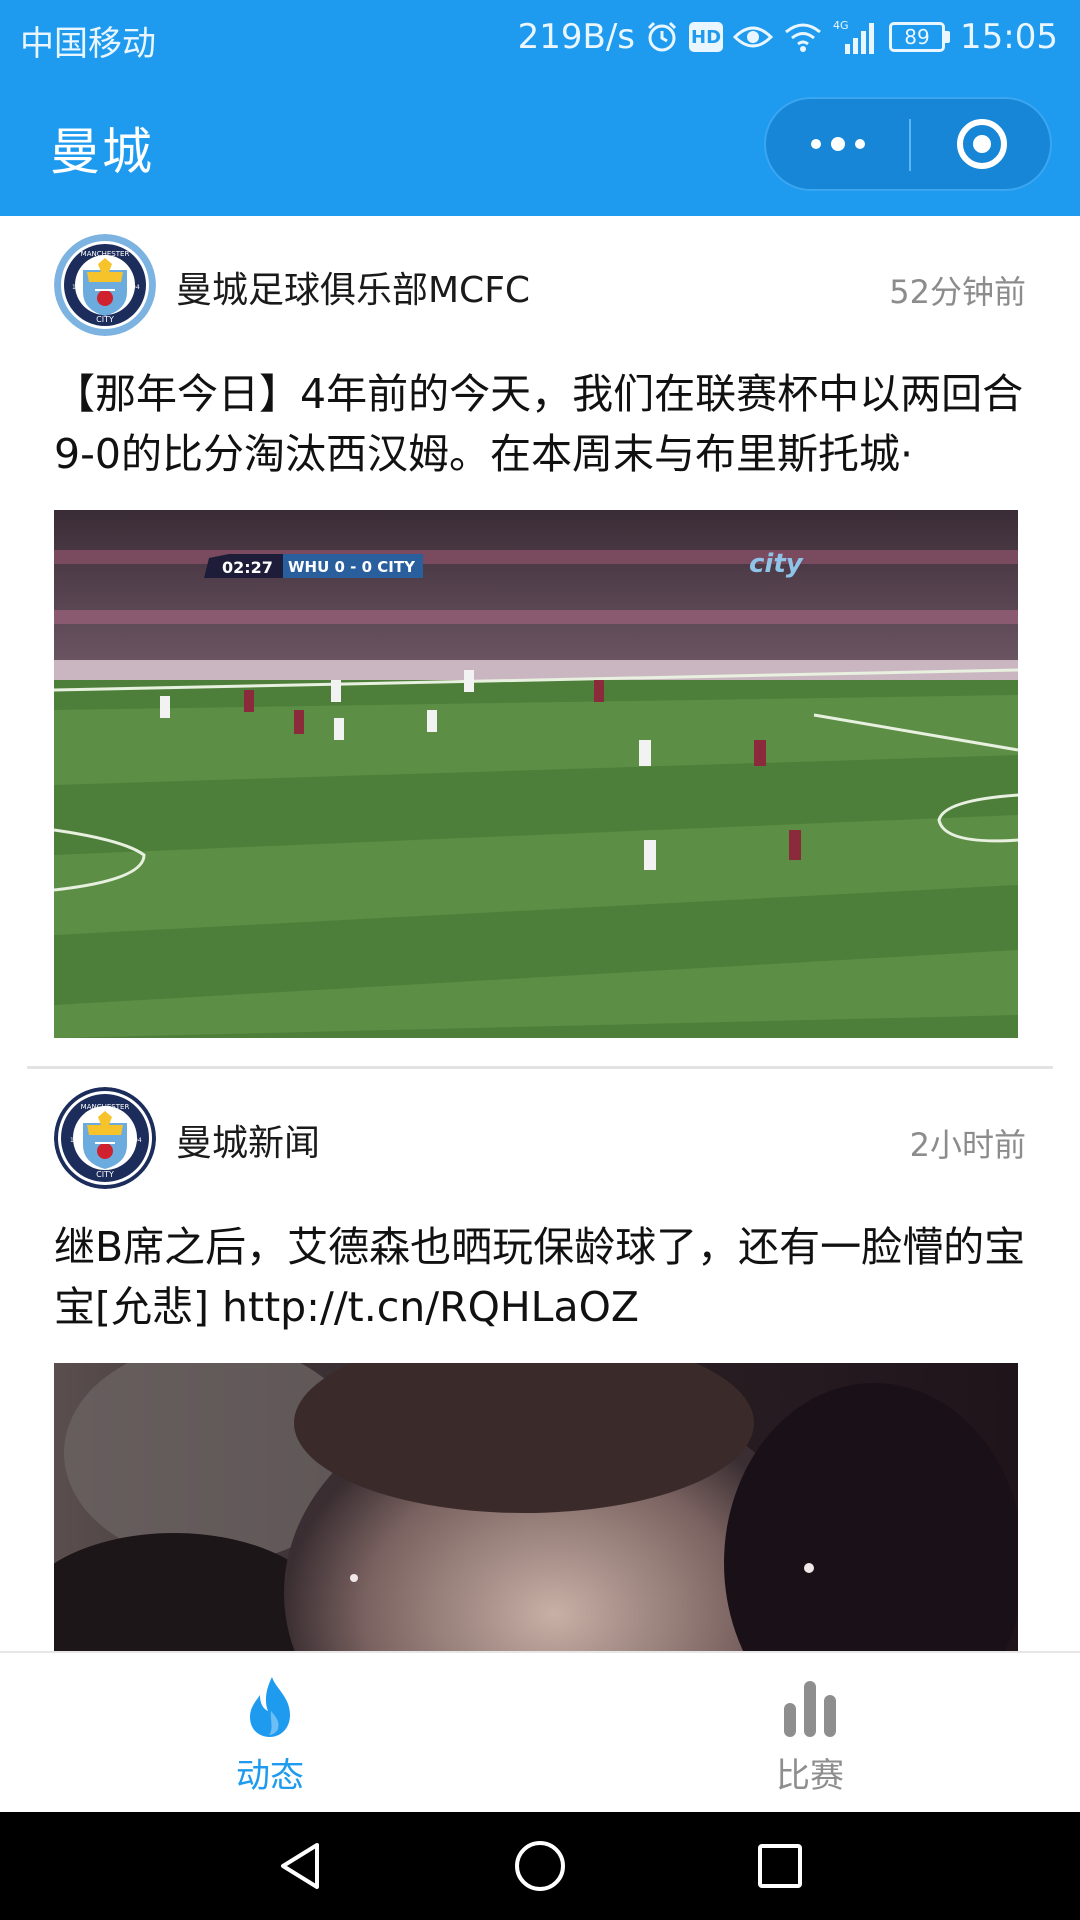  I want to click on bar-chart-icon, so click(810, 1709).